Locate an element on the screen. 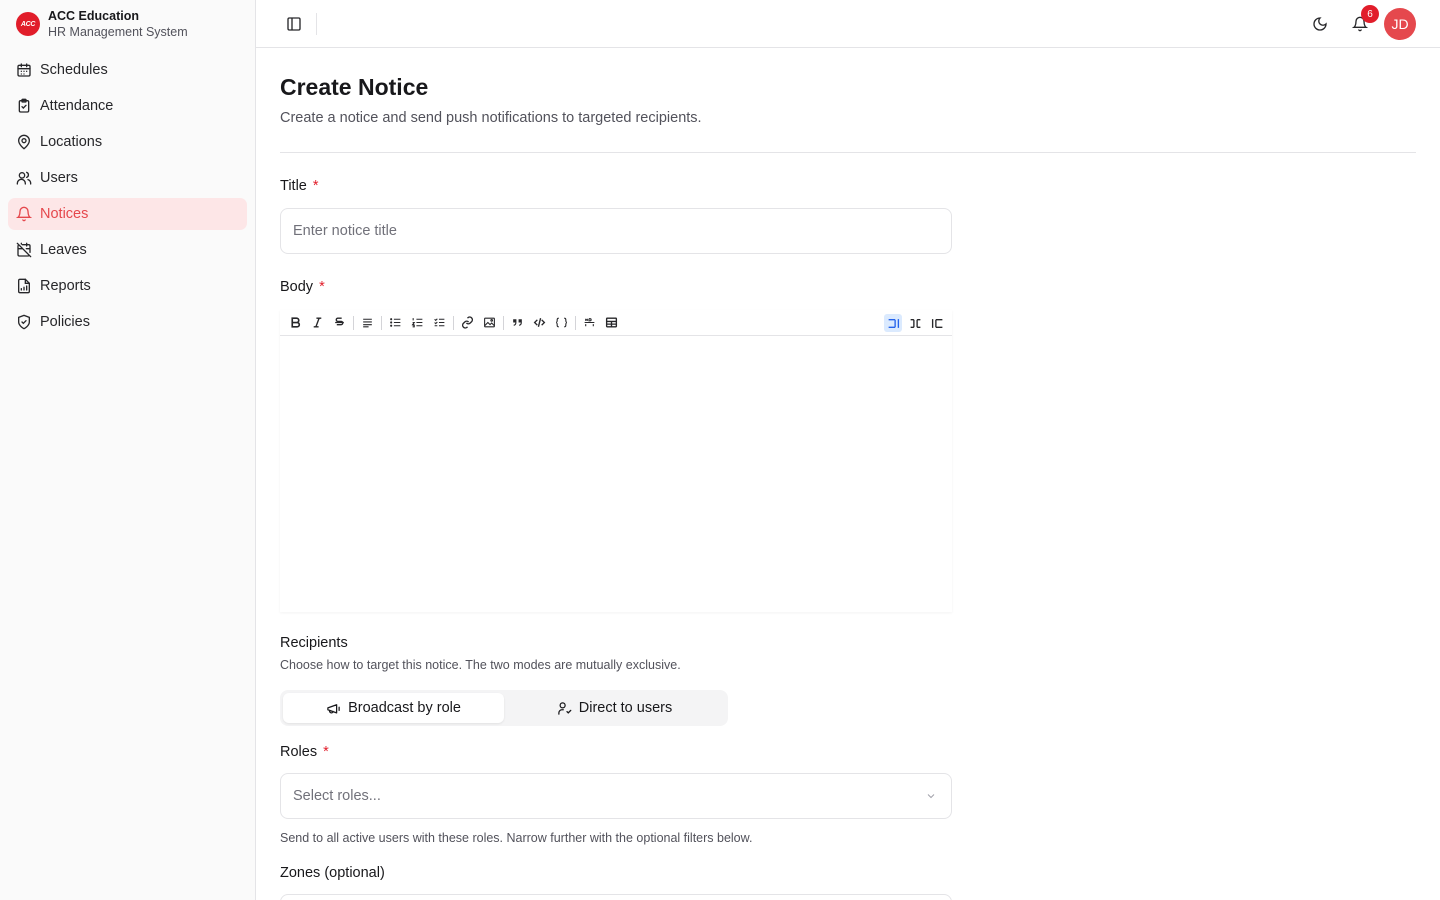 Image resolution: width=1440 pixels, height=900 pixels. sidebar-item-notices: Notices is located at coordinates (127, 214).